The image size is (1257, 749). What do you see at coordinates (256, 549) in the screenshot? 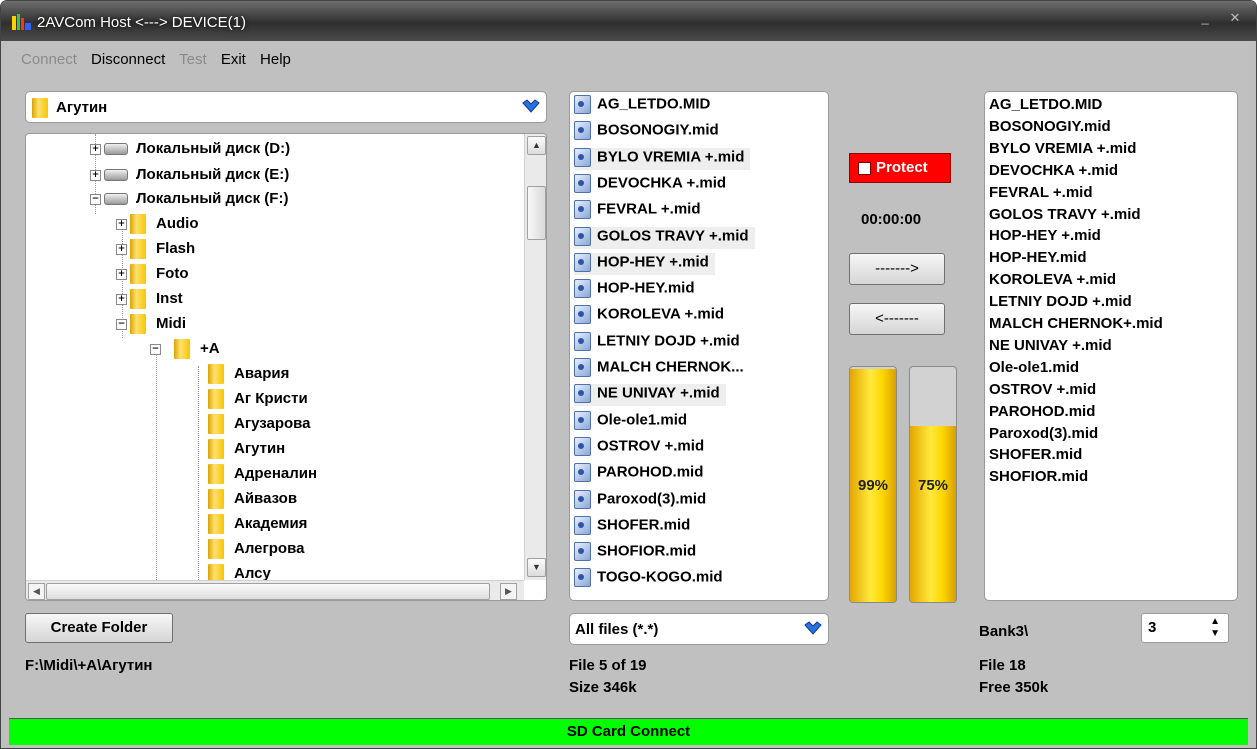
I see `tree-node-artist: Алегрова` at bounding box center [256, 549].